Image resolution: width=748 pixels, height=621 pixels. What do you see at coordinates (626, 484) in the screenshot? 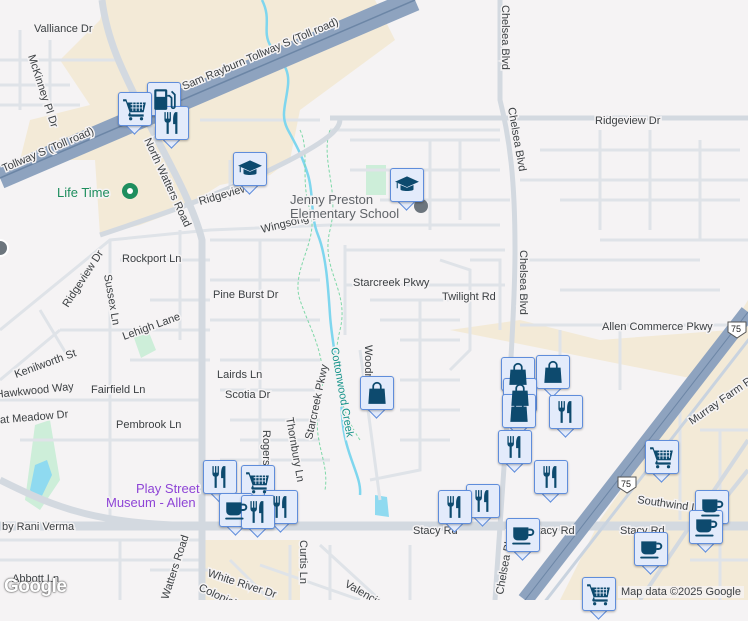
I see `us75-shield-2: 75` at bounding box center [626, 484].